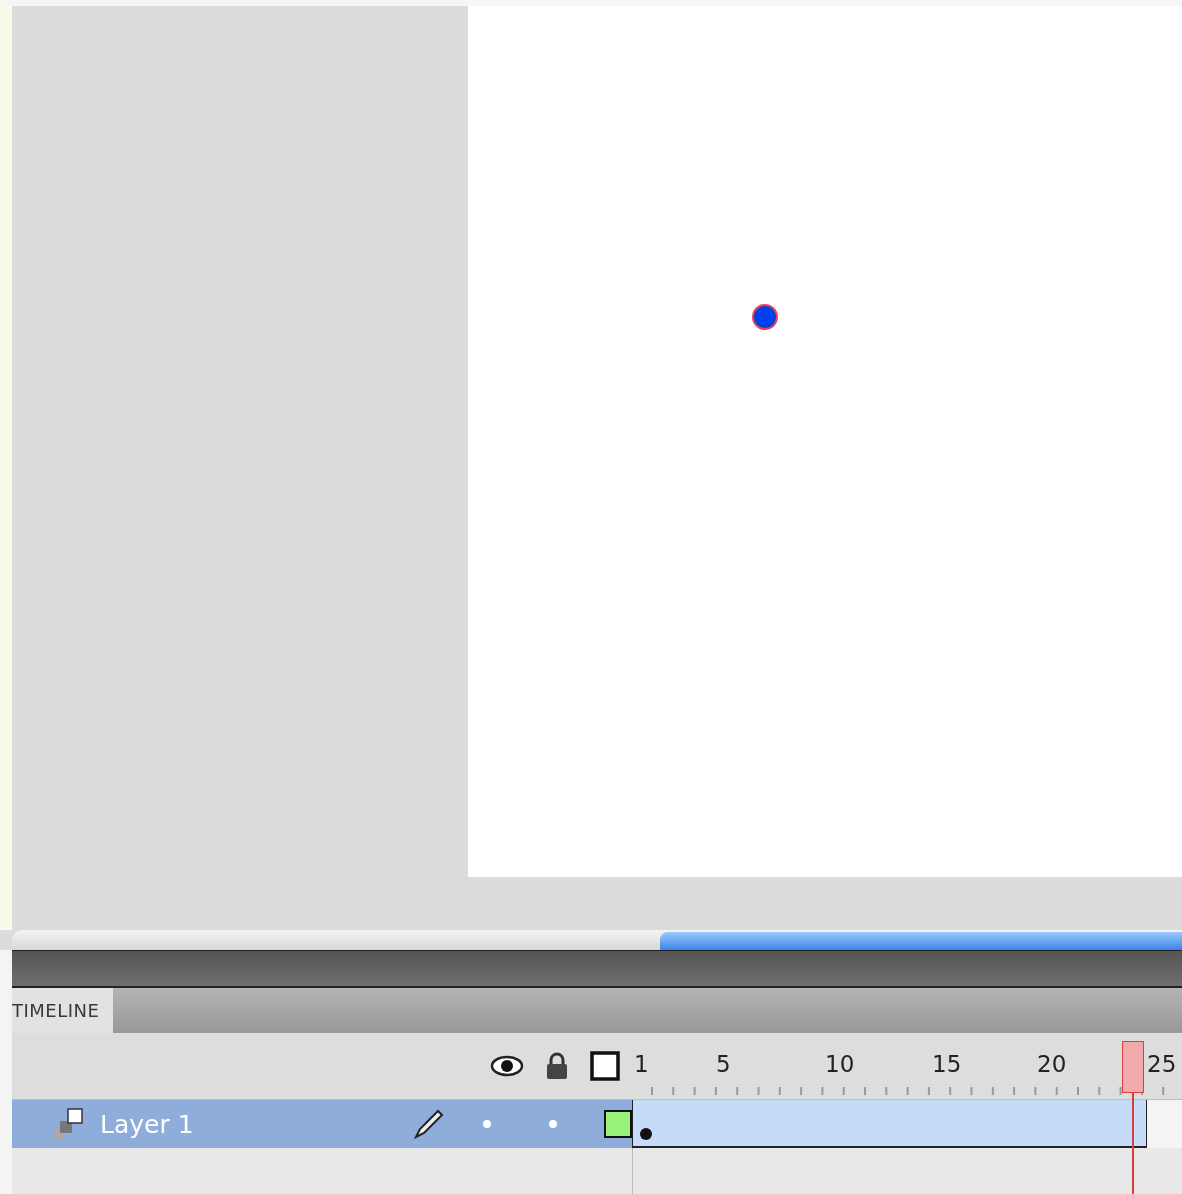 The width and height of the screenshot is (1182, 1194). I want to click on lock-icon, so click(557, 1066).